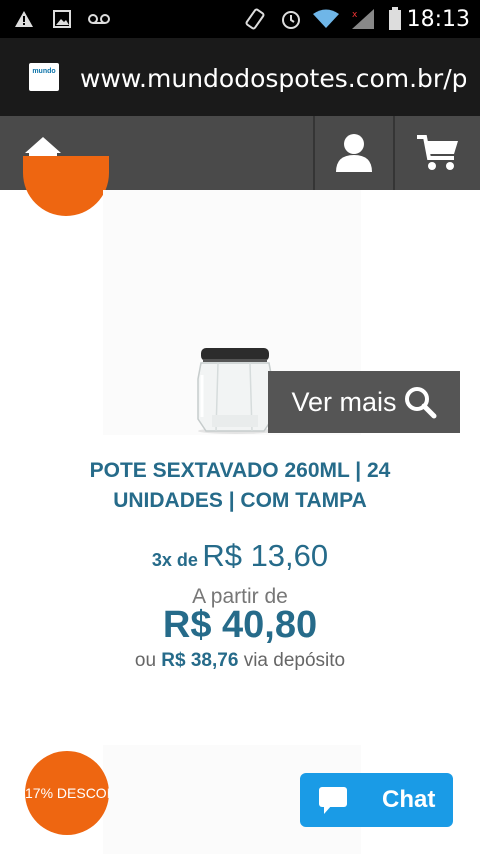  I want to click on image-icon, so click(62, 19).